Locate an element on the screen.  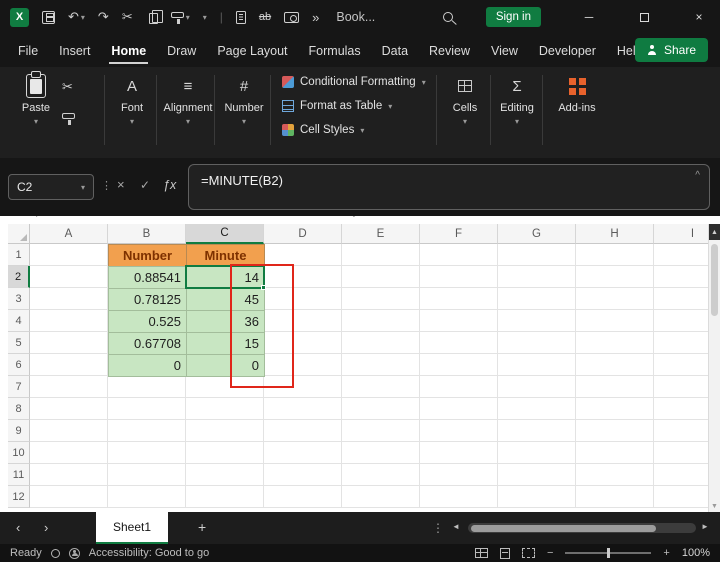
column-header-A: A is located at coordinates (69, 234).